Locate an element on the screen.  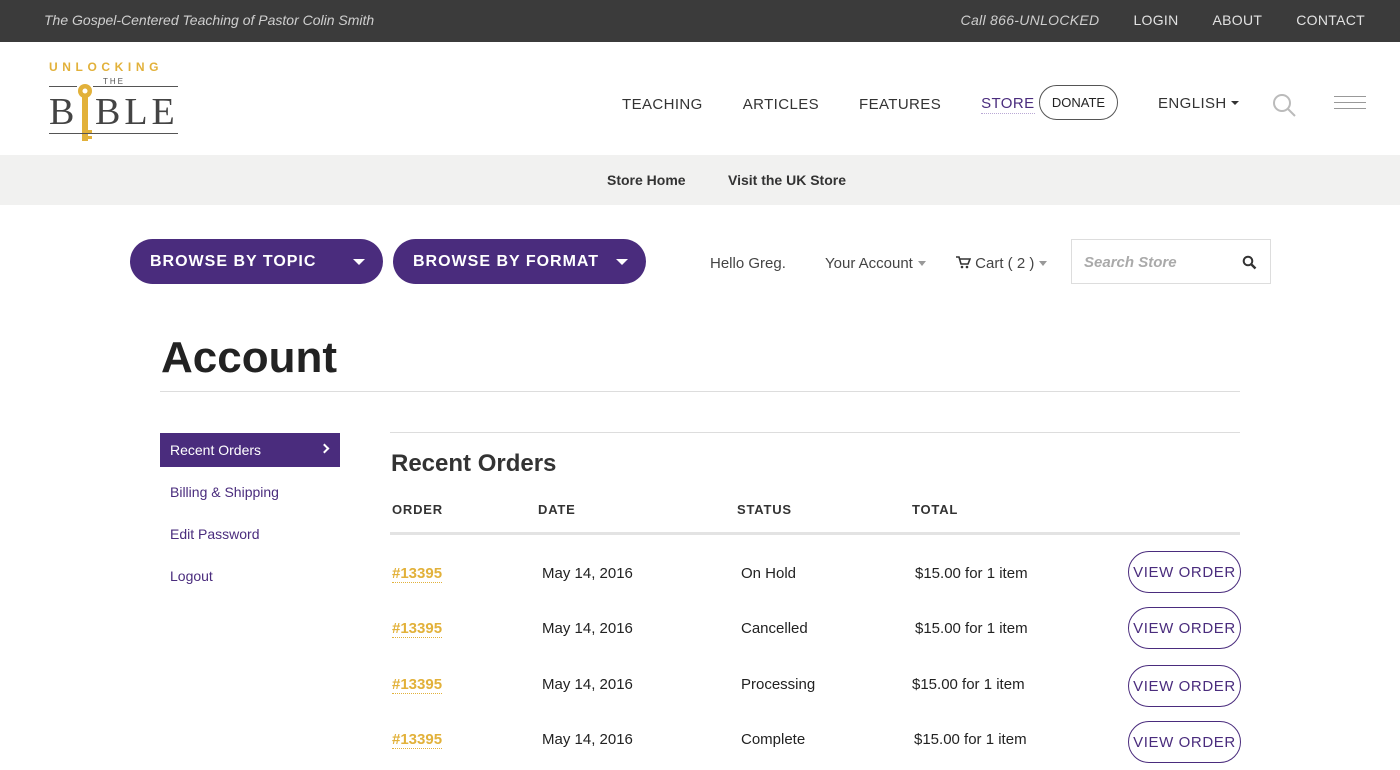
utility-links: Call 866-UNLOCKED LOGIN ABOUT CONTACT is located at coordinates (1163, 20).